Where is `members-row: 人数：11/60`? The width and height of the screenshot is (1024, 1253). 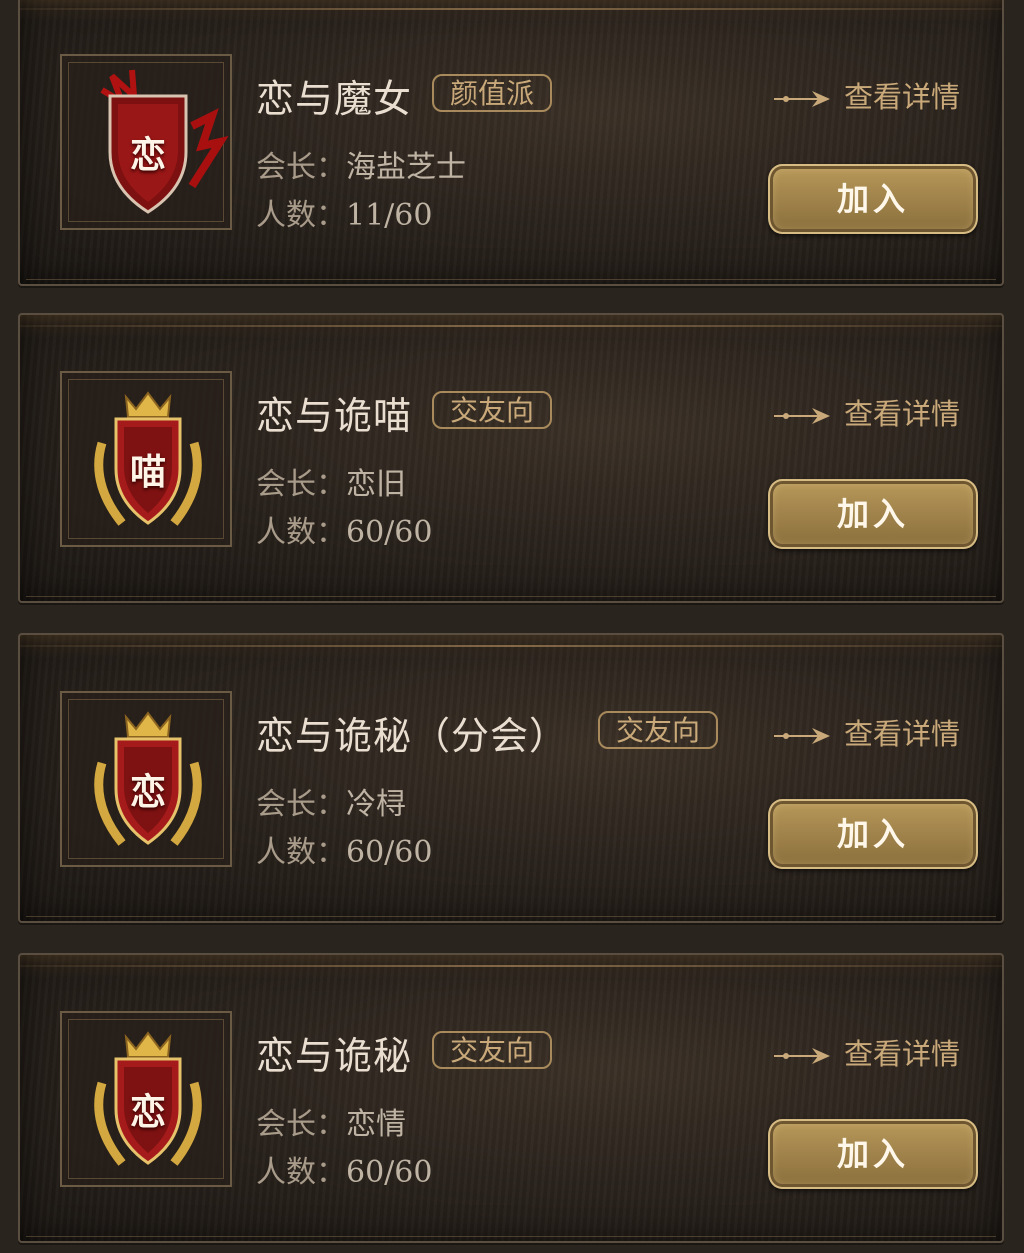
members-row: 人数：11/60 is located at coordinates (344, 212).